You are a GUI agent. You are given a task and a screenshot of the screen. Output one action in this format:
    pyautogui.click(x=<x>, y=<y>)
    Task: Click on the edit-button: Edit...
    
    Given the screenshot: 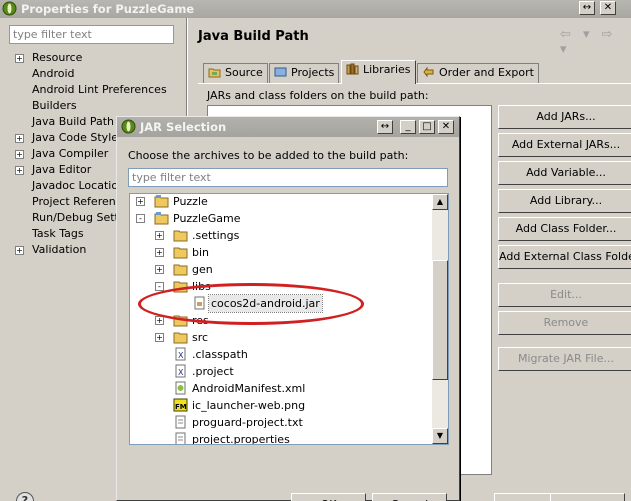 What is the action you would take?
    pyautogui.click(x=564, y=295)
    